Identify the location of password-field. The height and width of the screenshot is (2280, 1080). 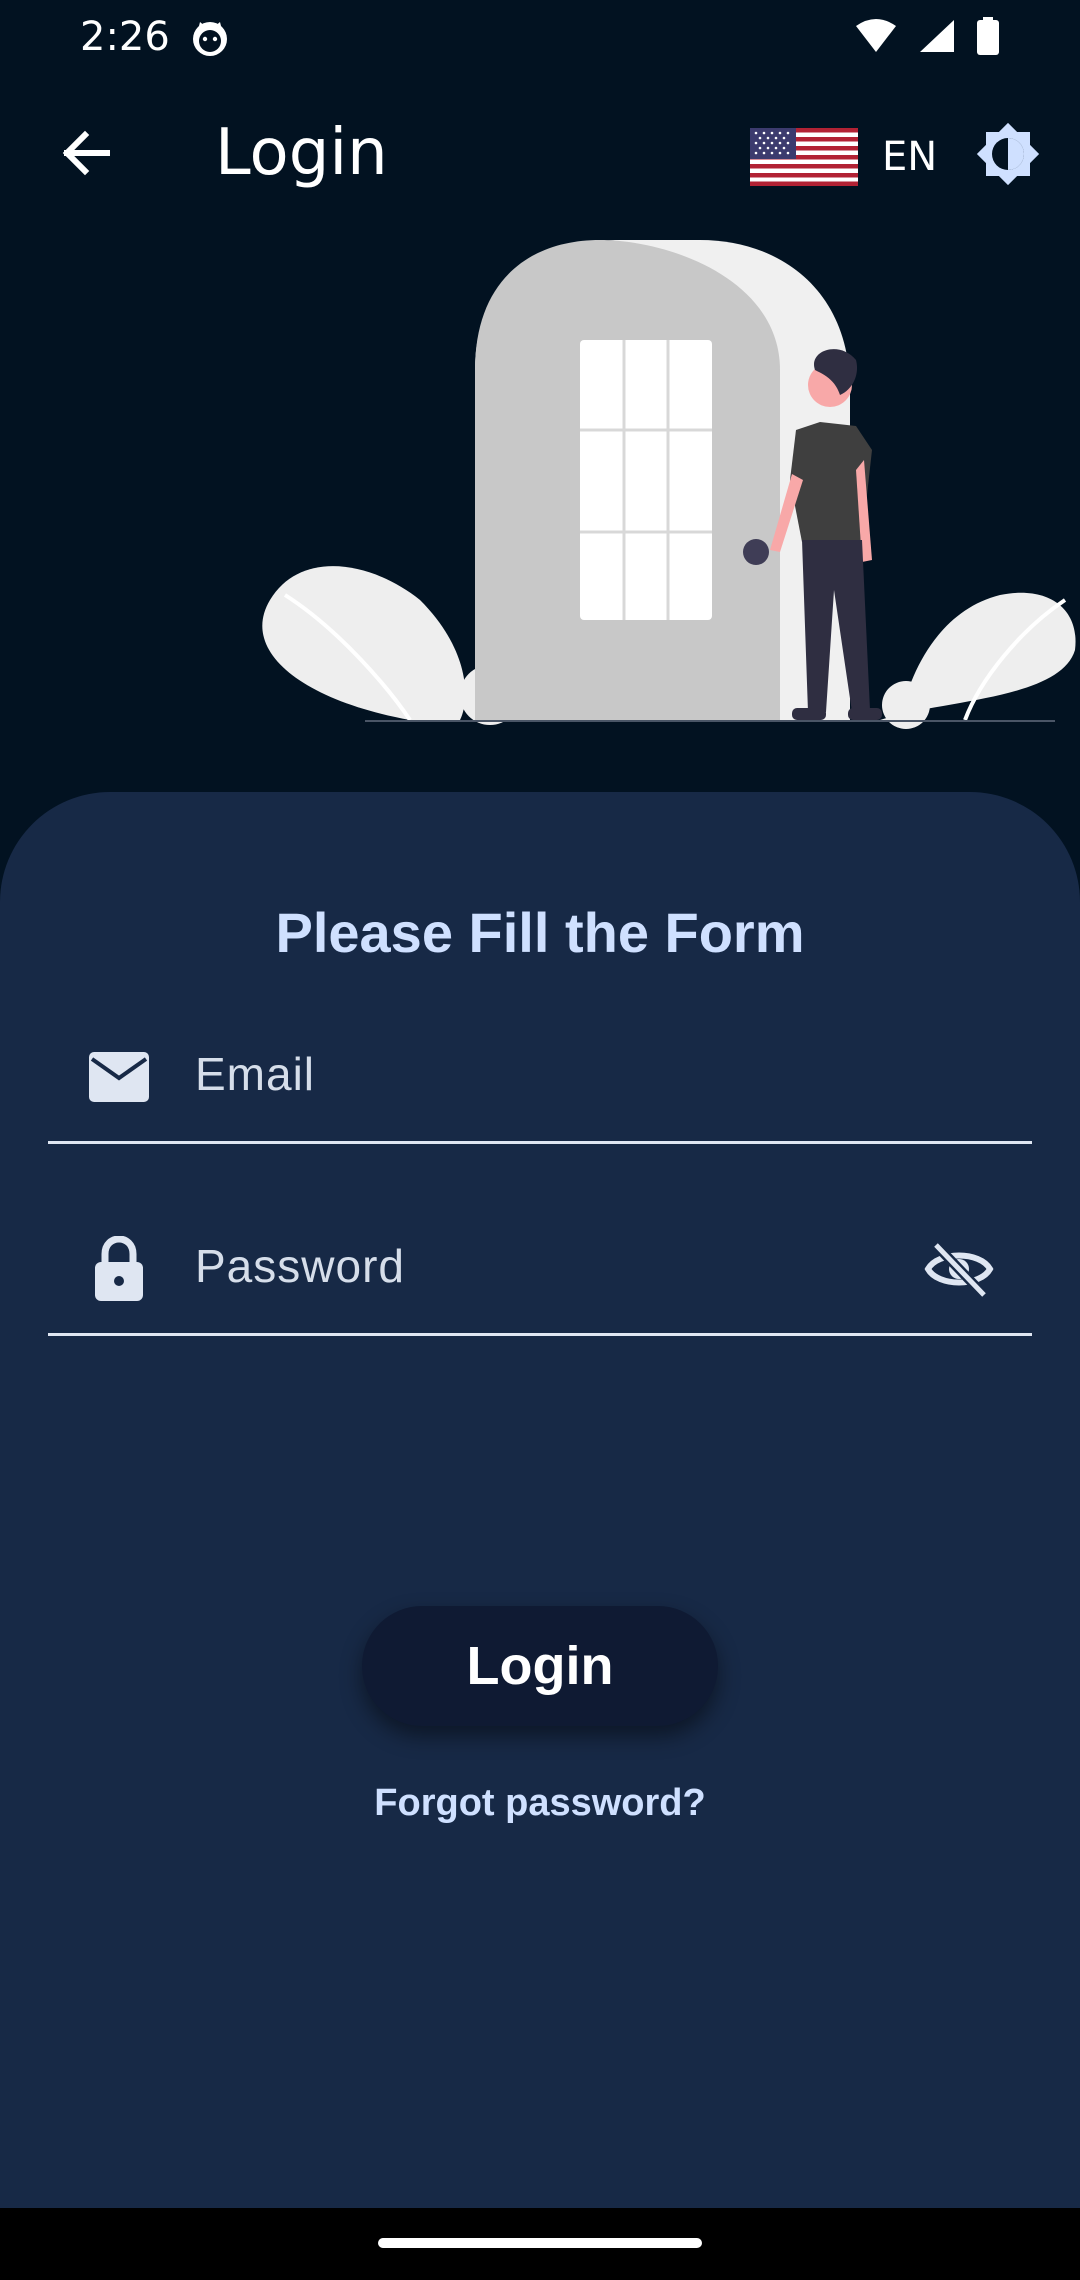
(540, 1276).